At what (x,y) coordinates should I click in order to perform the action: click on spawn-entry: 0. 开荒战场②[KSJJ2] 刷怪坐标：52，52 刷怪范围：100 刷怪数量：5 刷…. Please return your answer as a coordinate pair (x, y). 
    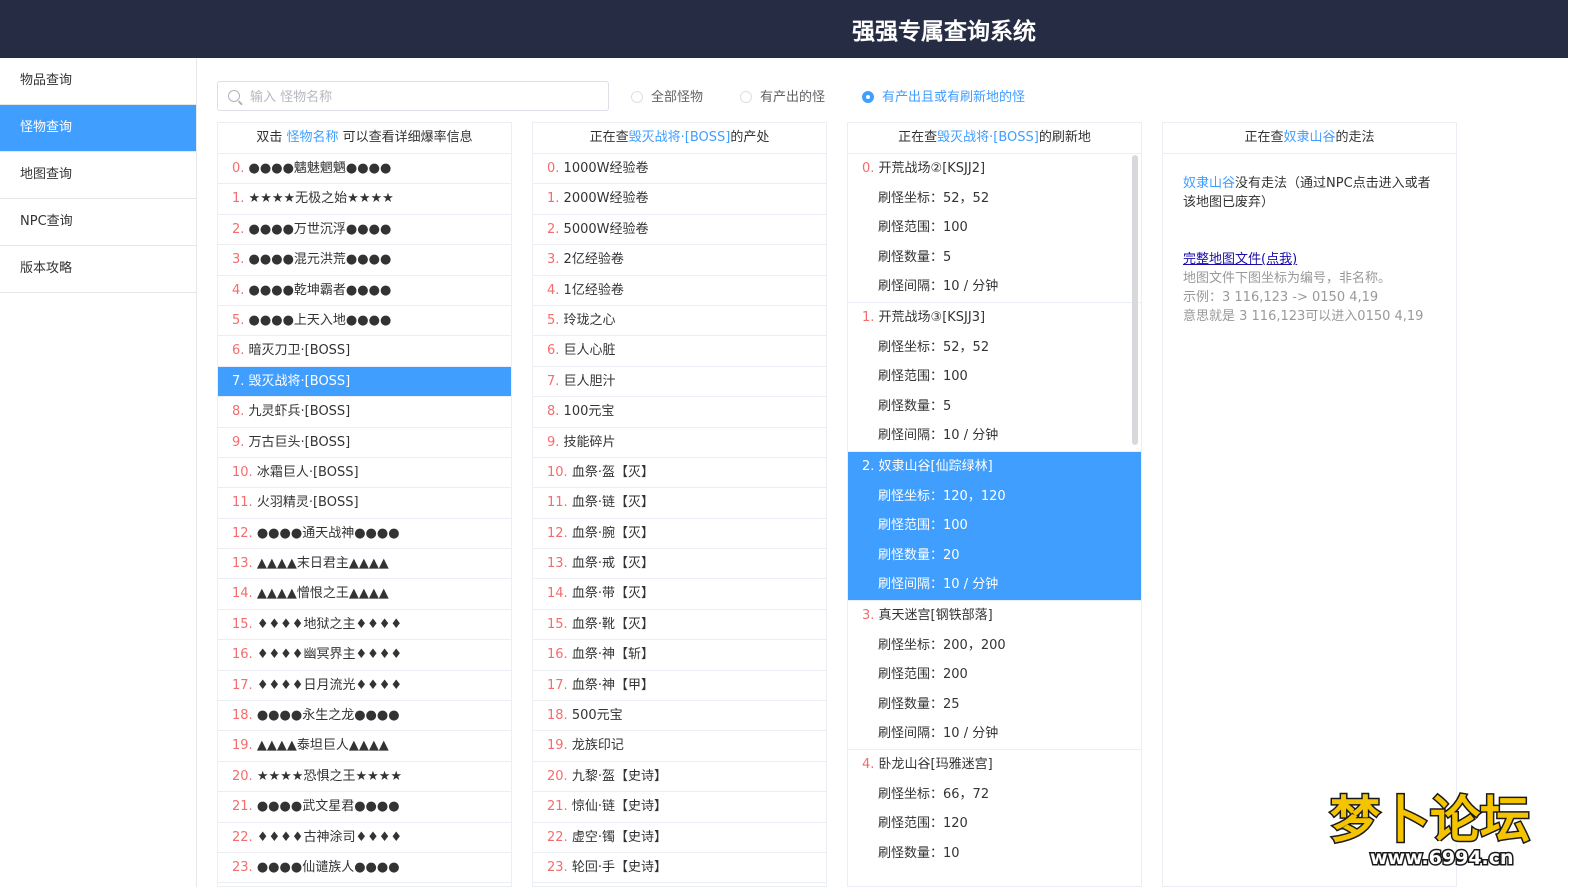
    Looking at the image, I should click on (994, 228).